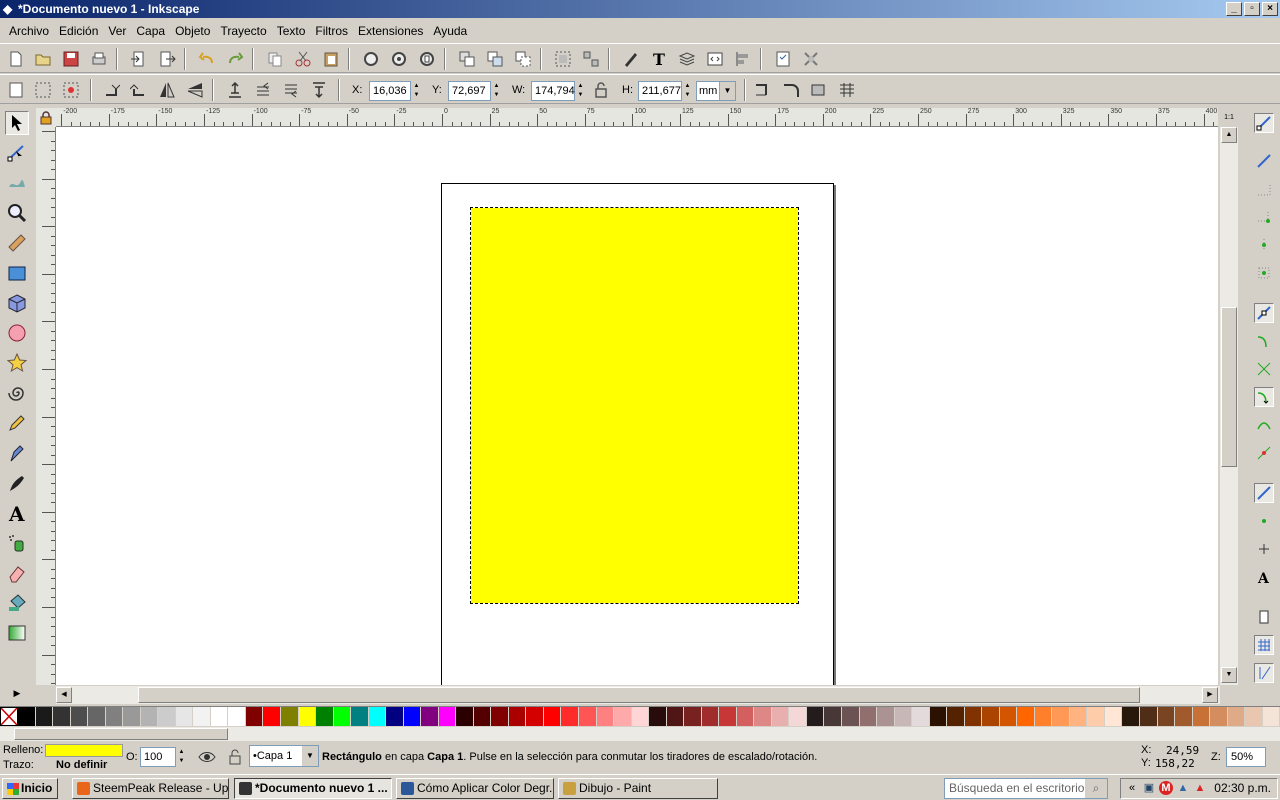 This screenshot has height=800, width=1280. I want to click on lock-proportions-icon, so click(601, 90).